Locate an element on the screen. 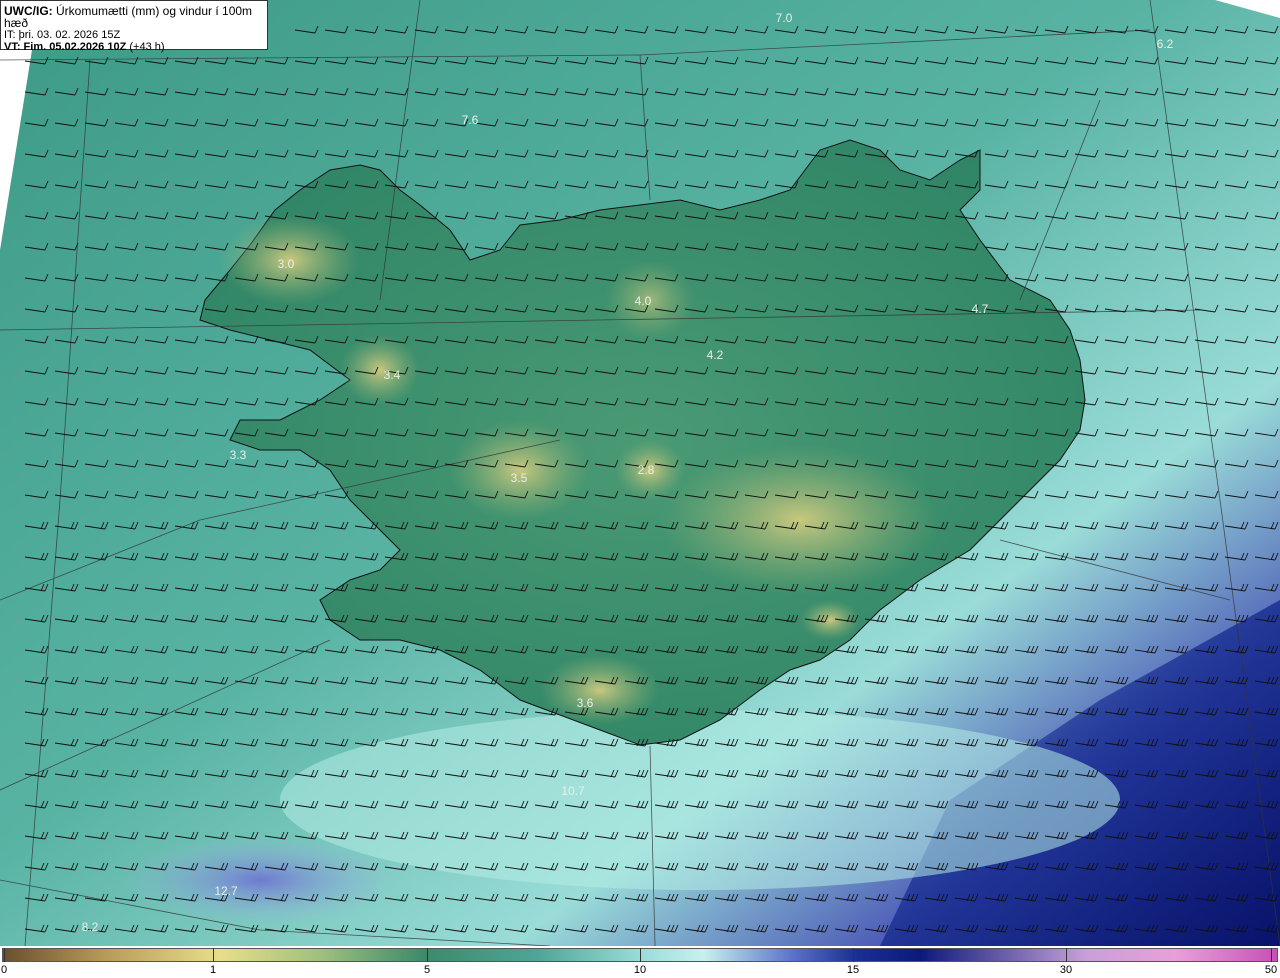  colorbar: 0 1 5 10 15 30 50 is located at coordinates (640, 962).